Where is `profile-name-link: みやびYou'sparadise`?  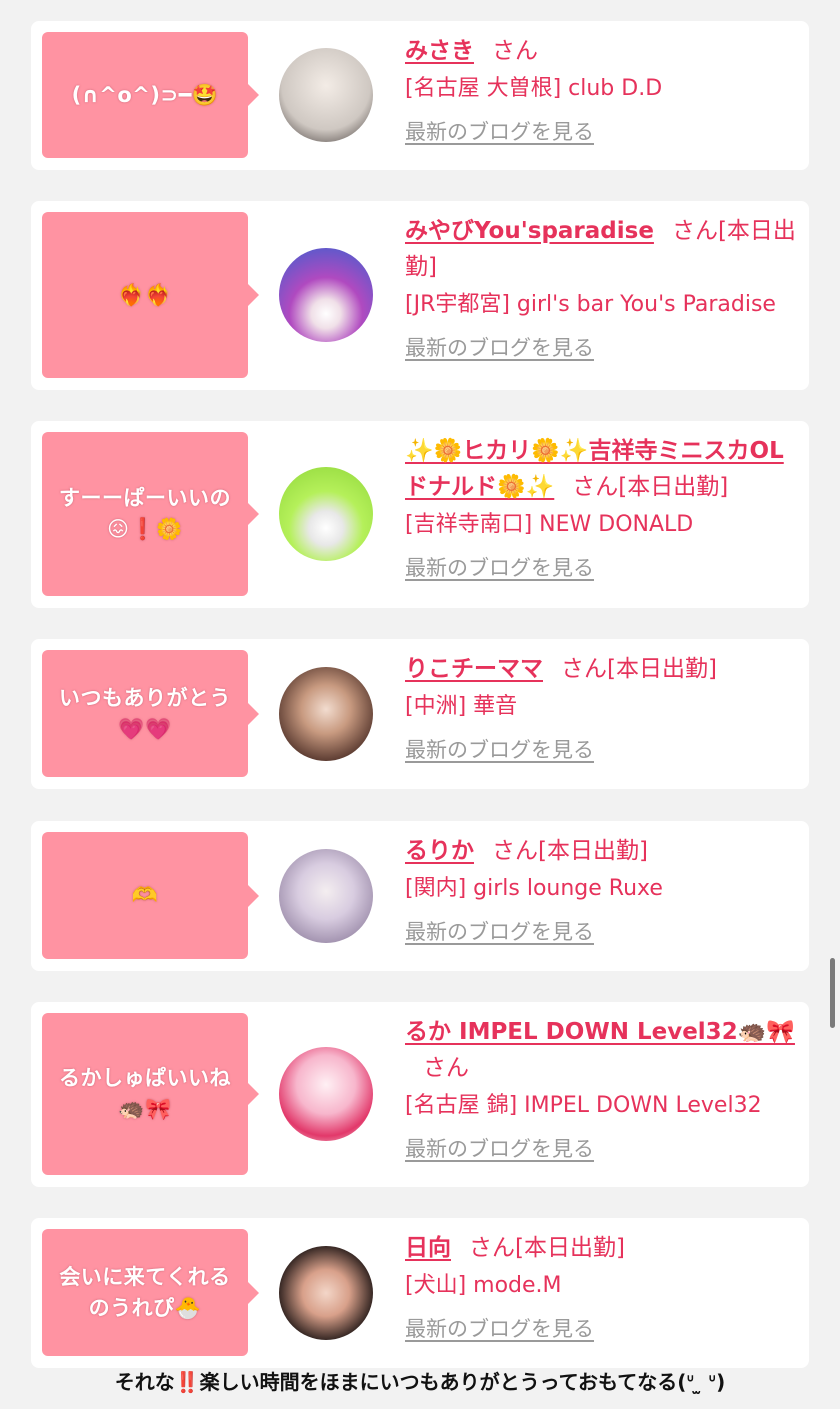
profile-name-link: みやびYou'sparadise is located at coordinates (529, 231).